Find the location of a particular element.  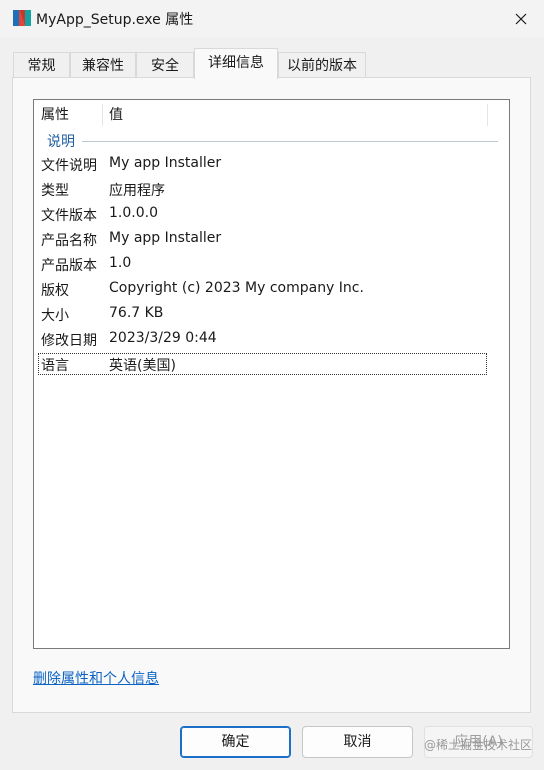

property-name: 文件版本 is located at coordinates (69, 216).